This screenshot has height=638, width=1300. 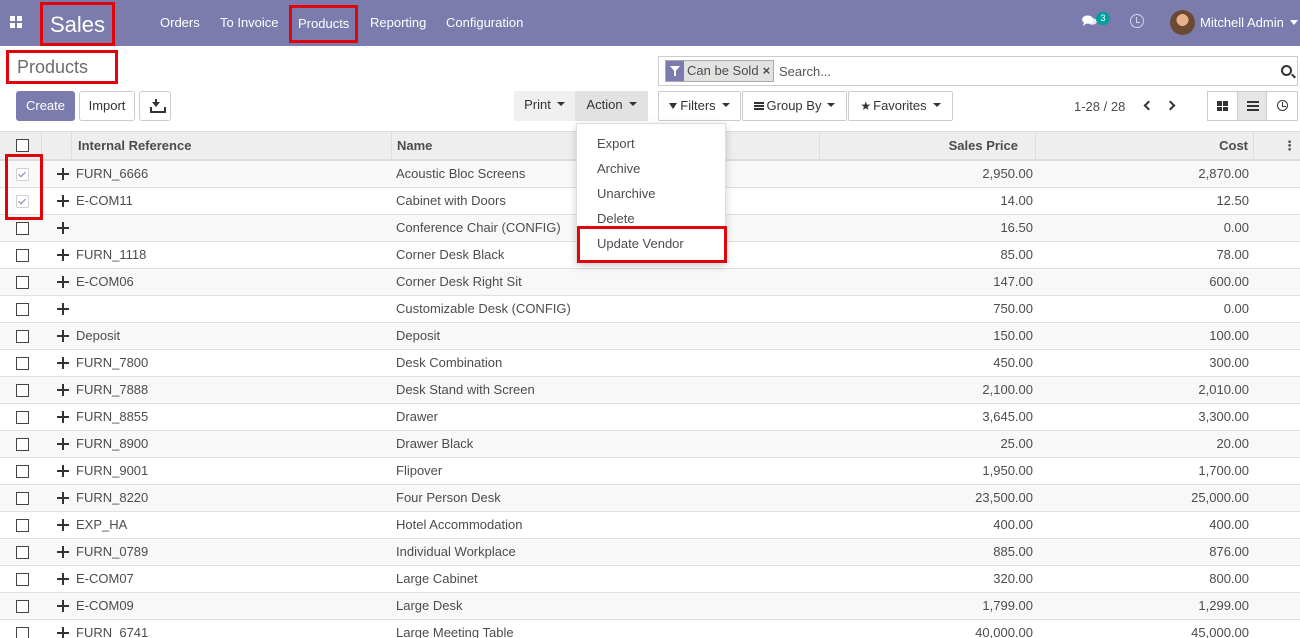 What do you see at coordinates (1220, 497) in the screenshot?
I see `cell-cost: 25,000.00` at bounding box center [1220, 497].